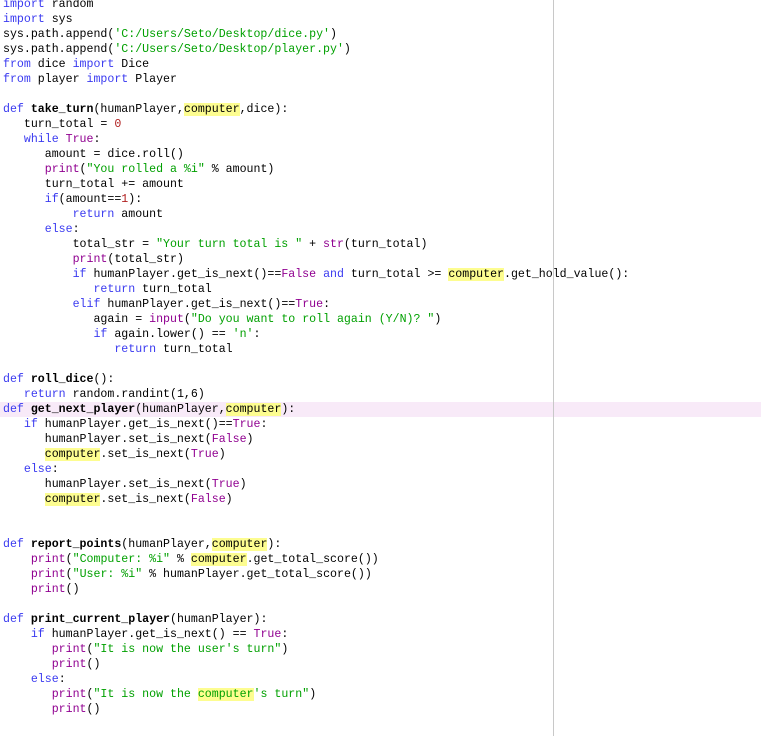  I want to click on code-line: computer.set_is_next(False), so click(380, 499).